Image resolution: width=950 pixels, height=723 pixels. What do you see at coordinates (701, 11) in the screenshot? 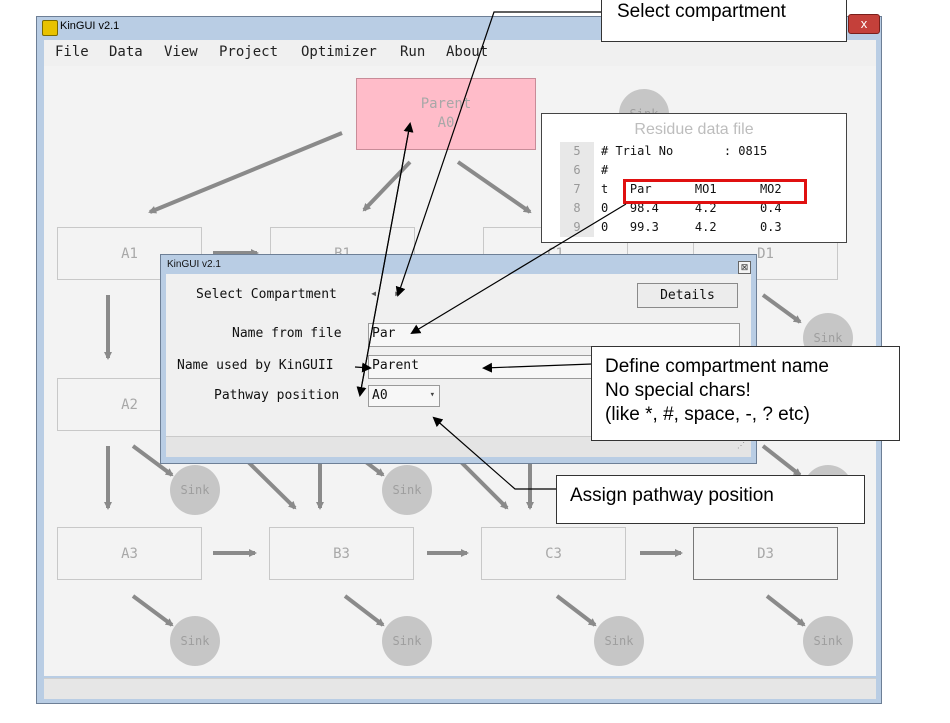
I see `callout-select-text: Select compartment` at bounding box center [701, 11].